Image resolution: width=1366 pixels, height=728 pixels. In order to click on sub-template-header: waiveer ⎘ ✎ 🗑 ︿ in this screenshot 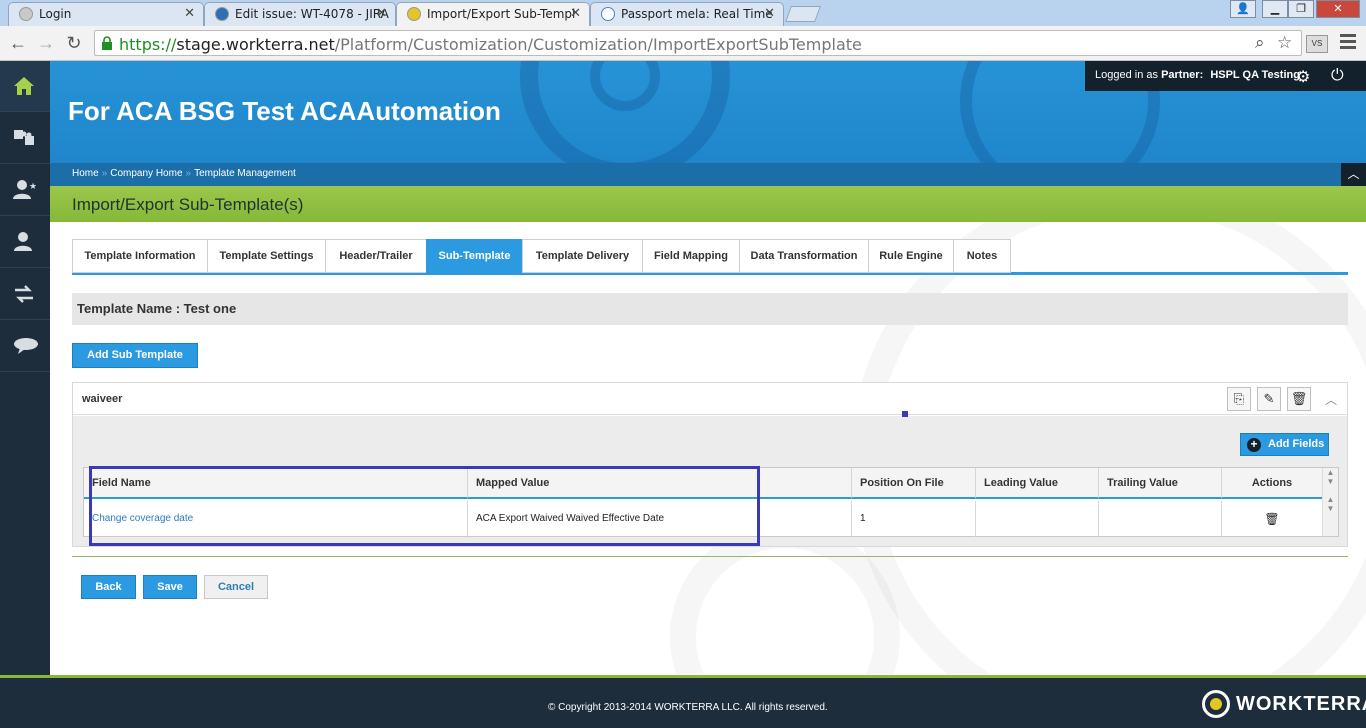, I will do `click(710, 399)`.